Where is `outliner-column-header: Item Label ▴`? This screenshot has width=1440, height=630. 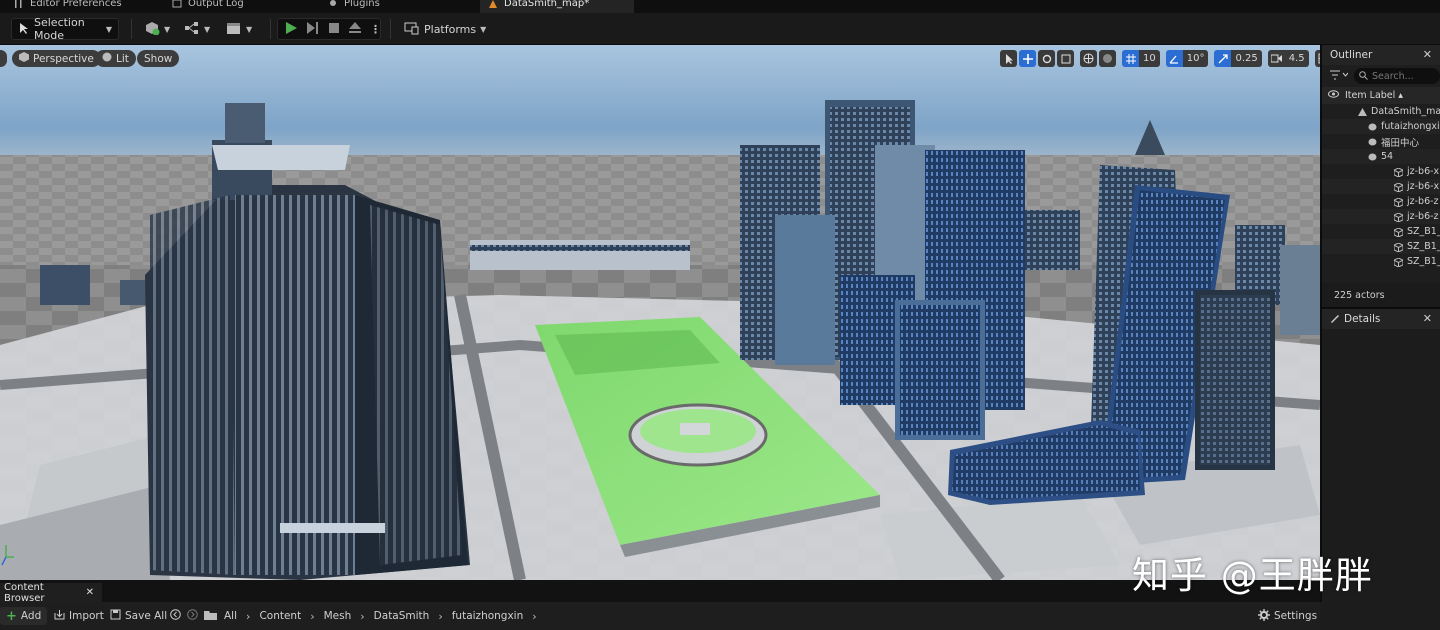
outliner-column-header: Item Label ▴ is located at coordinates (1381, 95).